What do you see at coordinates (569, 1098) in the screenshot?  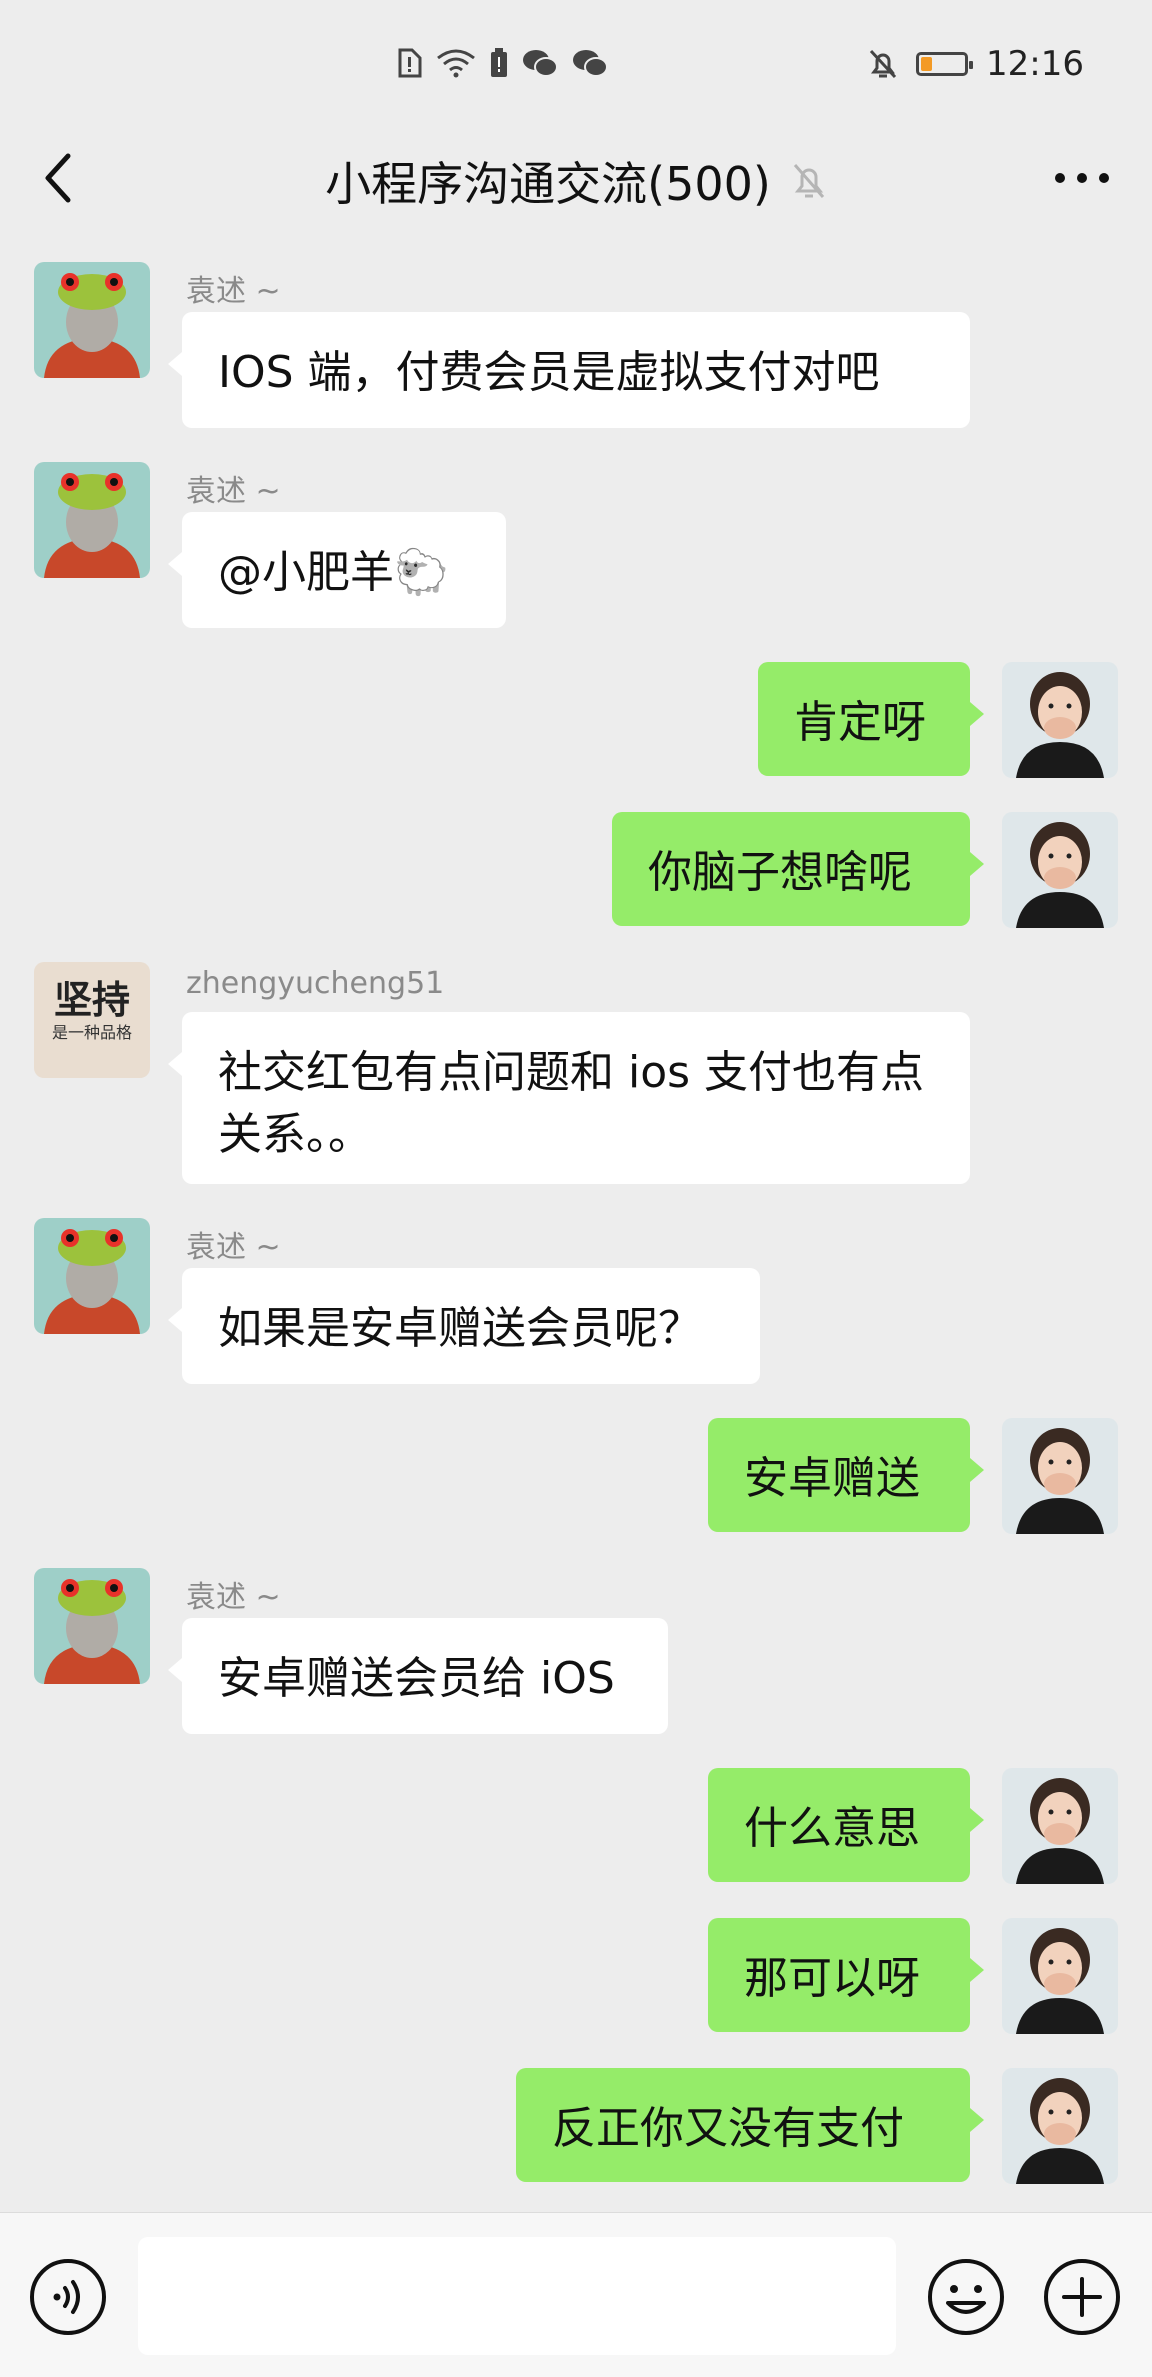 I see `message-bubble-incoming: 社交红包有点问题和 ios 支付也有点关系。。` at bounding box center [569, 1098].